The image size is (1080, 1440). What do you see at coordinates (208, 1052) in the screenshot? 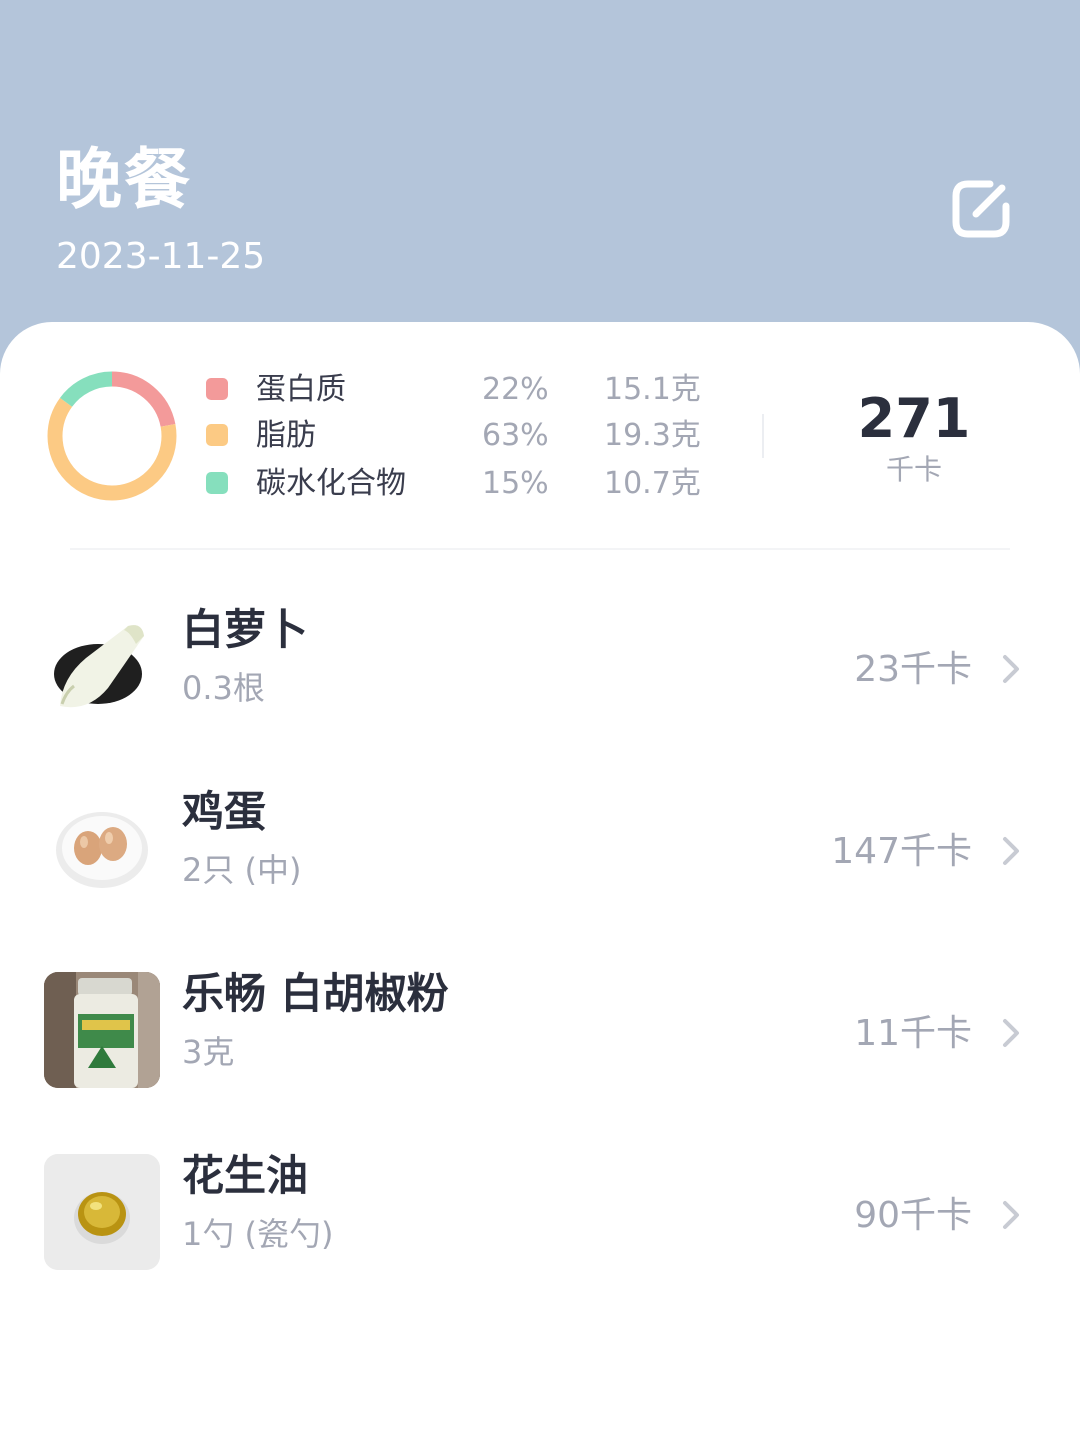
I see `food-amount: 3克` at bounding box center [208, 1052].